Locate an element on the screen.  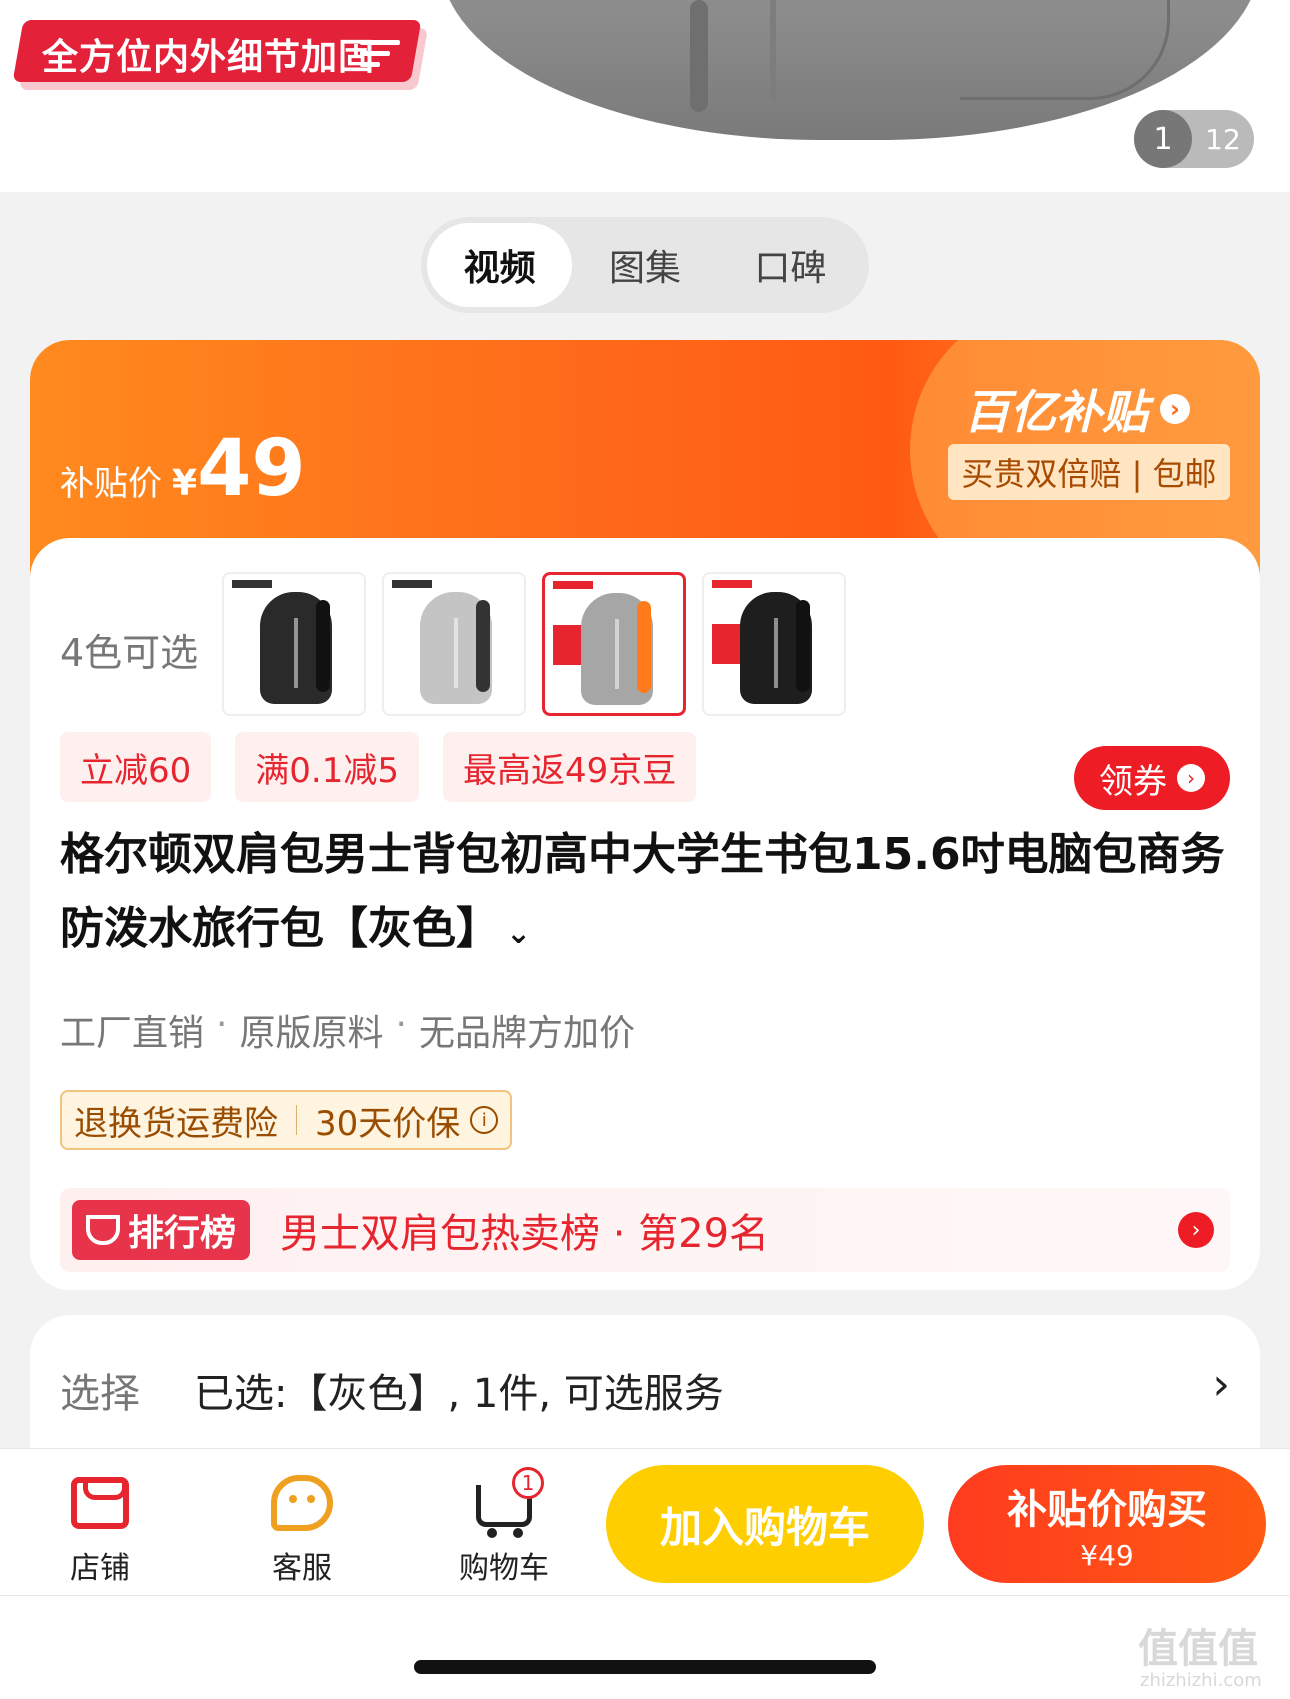
promo-chip: 立减60 is located at coordinates (136, 767).